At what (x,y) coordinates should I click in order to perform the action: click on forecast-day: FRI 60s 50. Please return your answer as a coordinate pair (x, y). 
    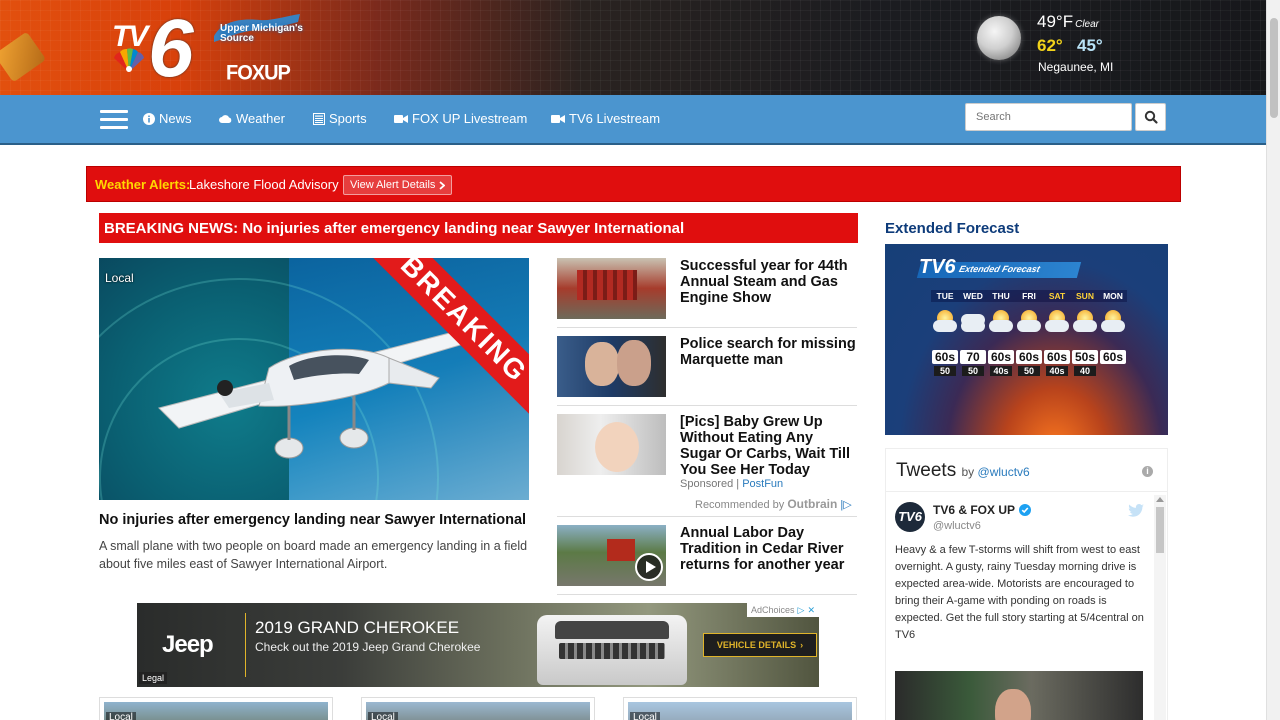
    Looking at the image, I should click on (1029, 333).